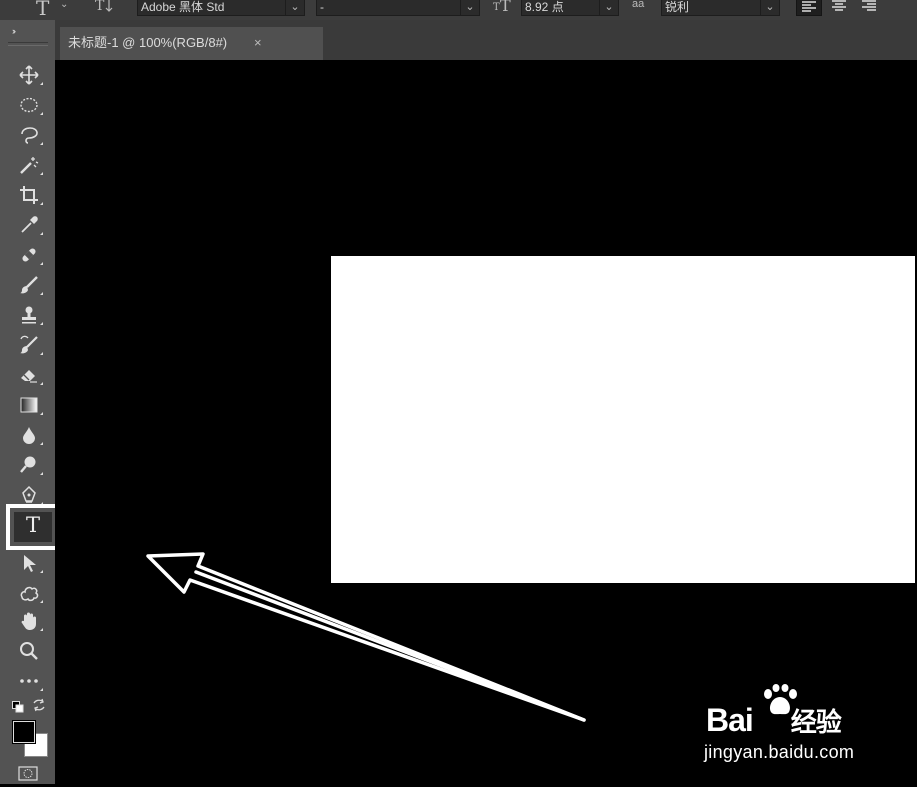  What do you see at coordinates (779, 752) in the screenshot?
I see `watermark-url: jingyan.baidu.com` at bounding box center [779, 752].